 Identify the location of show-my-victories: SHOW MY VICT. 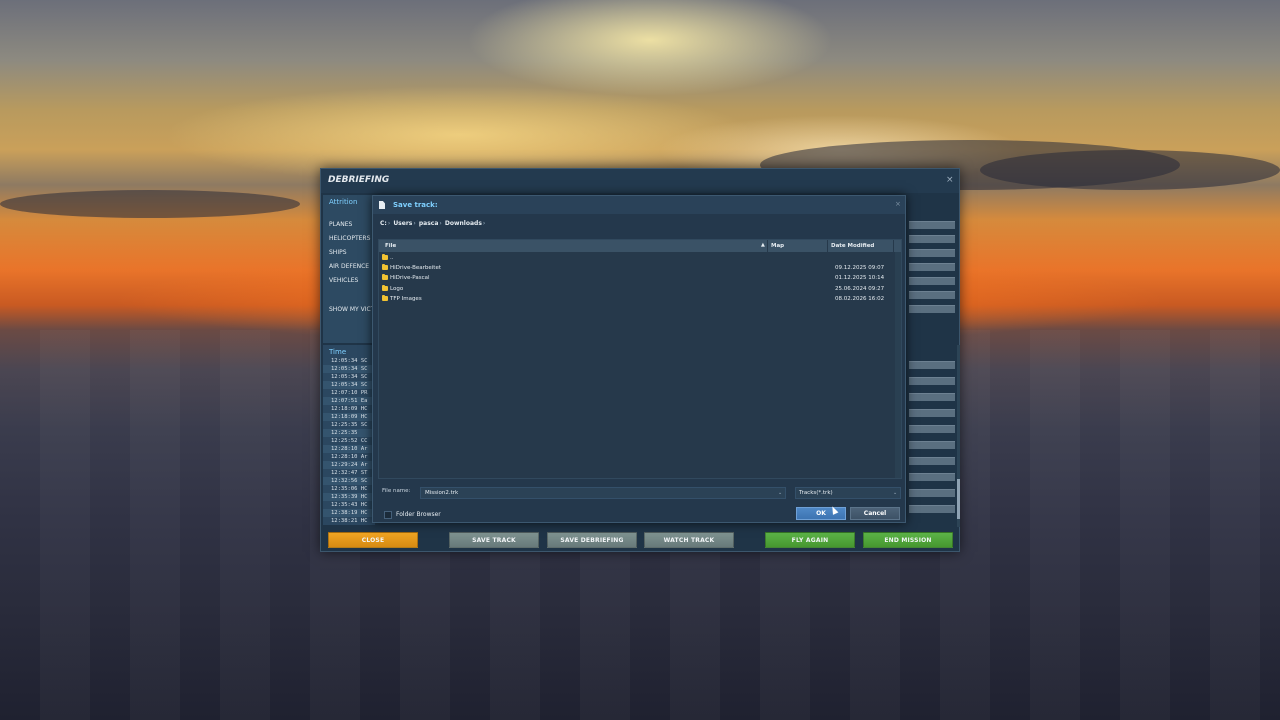
(351, 309).